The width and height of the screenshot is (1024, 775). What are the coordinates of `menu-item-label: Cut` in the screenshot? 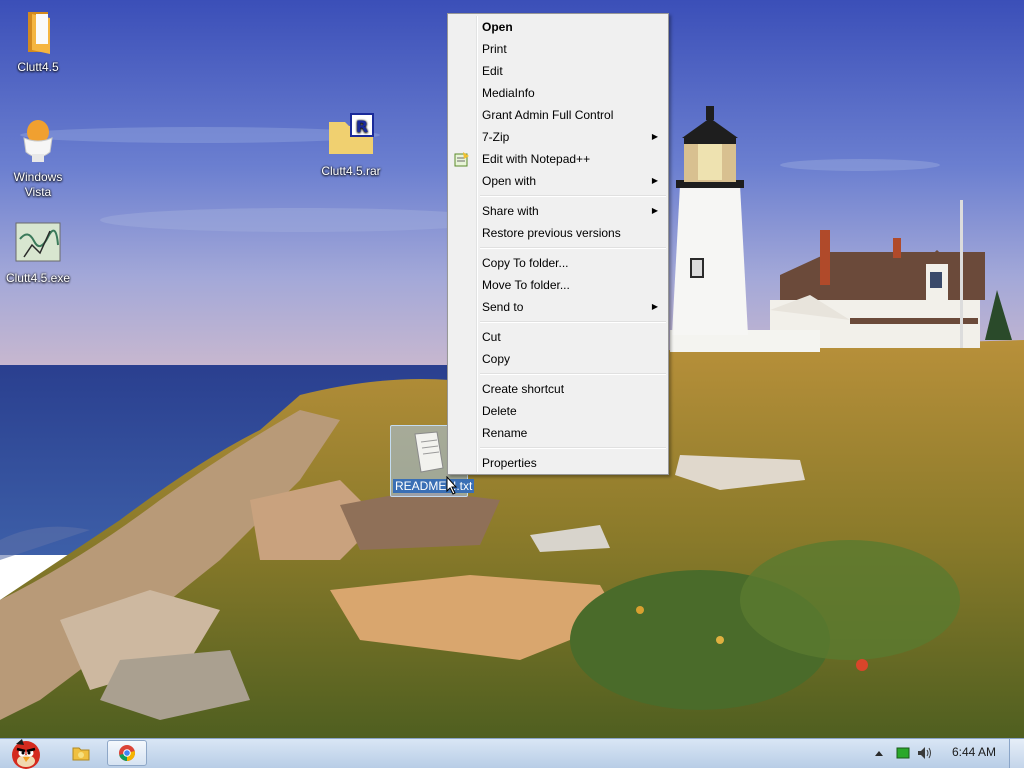 It's located at (491, 337).